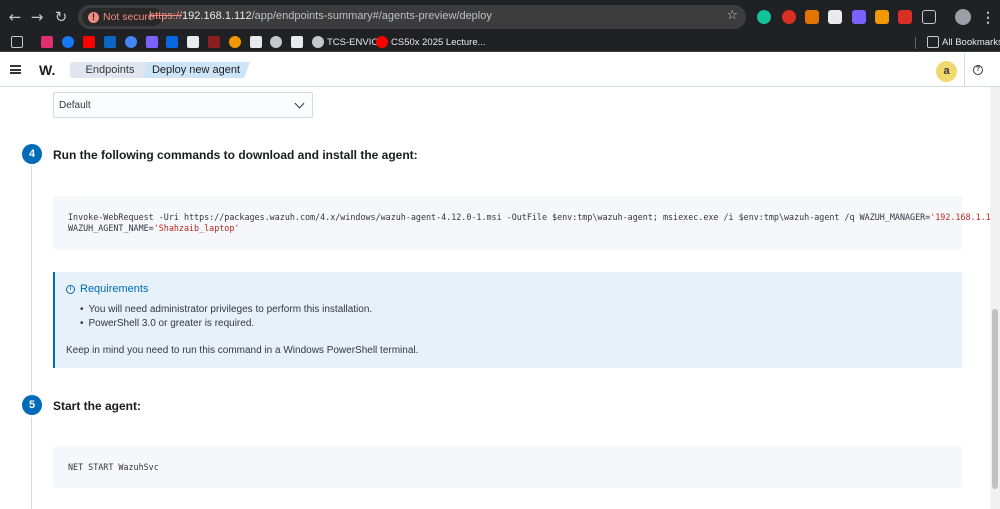  Describe the element at coordinates (131, 42) in the screenshot. I see `search-bookmark-icon` at that location.